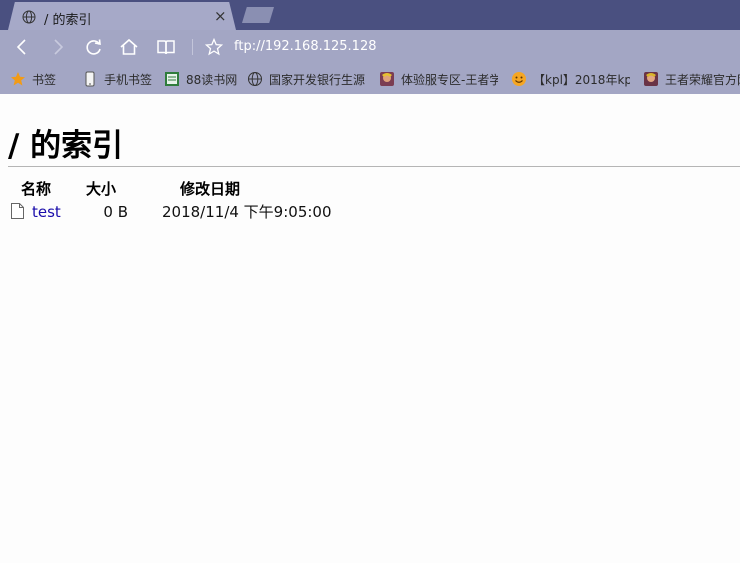  I want to click on bookmark-item: 手机书签, so click(117, 79).